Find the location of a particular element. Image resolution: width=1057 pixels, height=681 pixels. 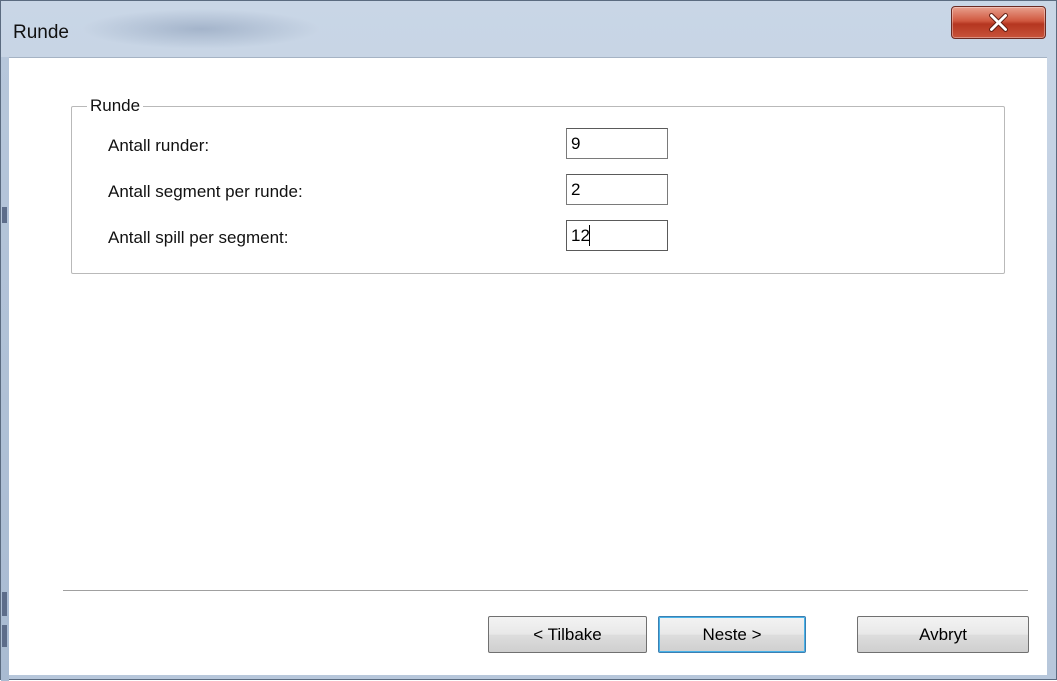

close-button is located at coordinates (998, 22).